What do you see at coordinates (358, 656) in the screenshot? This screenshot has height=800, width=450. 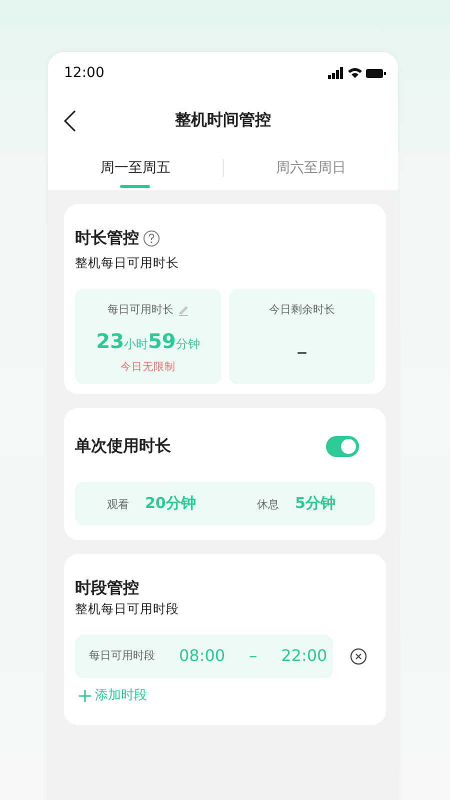 I see `remove-icon` at bounding box center [358, 656].